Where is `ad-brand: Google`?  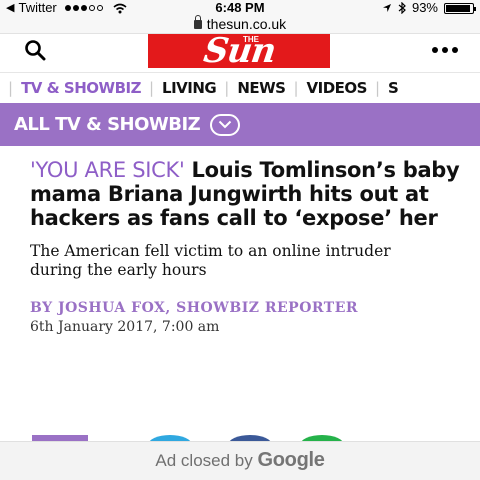
ad-brand: Google is located at coordinates (291, 460).